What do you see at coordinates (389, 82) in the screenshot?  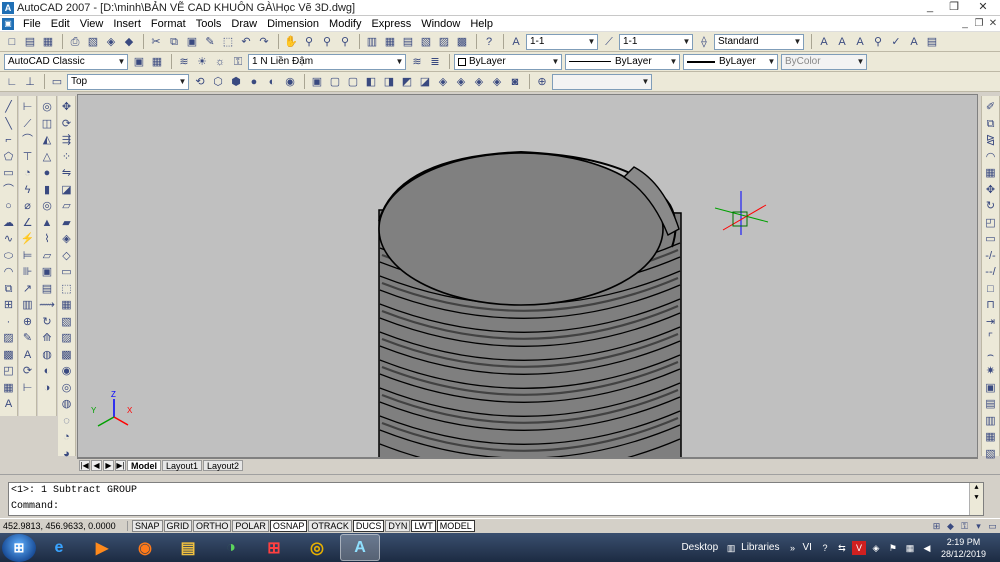 I see `right-view-icon: ◨` at bounding box center [389, 82].